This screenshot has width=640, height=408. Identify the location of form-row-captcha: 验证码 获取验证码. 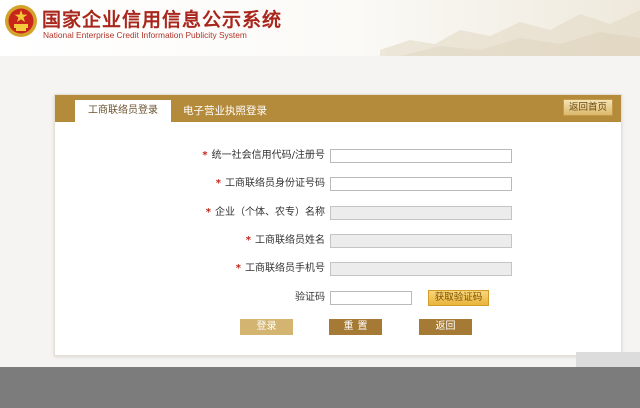
(338, 298).